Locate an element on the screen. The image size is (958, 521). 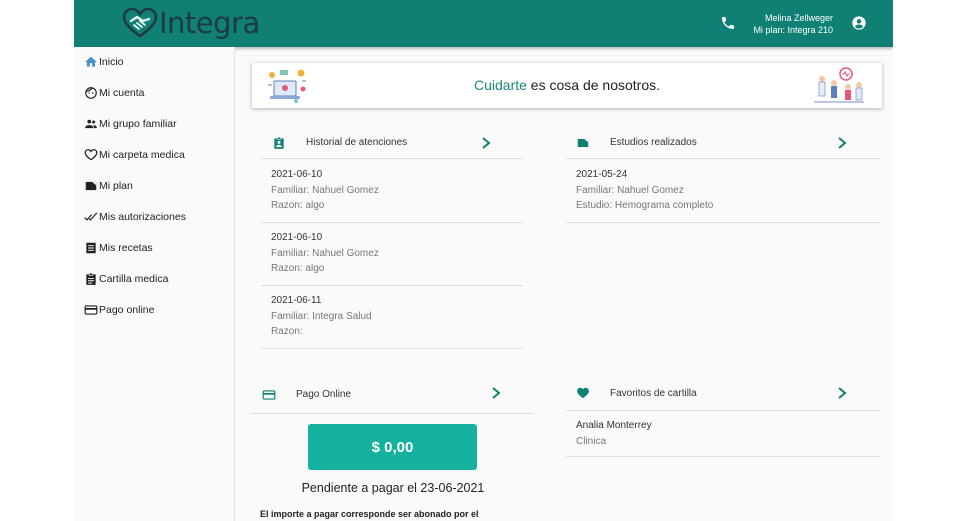
account-circle-icon is located at coordinates (859, 23).